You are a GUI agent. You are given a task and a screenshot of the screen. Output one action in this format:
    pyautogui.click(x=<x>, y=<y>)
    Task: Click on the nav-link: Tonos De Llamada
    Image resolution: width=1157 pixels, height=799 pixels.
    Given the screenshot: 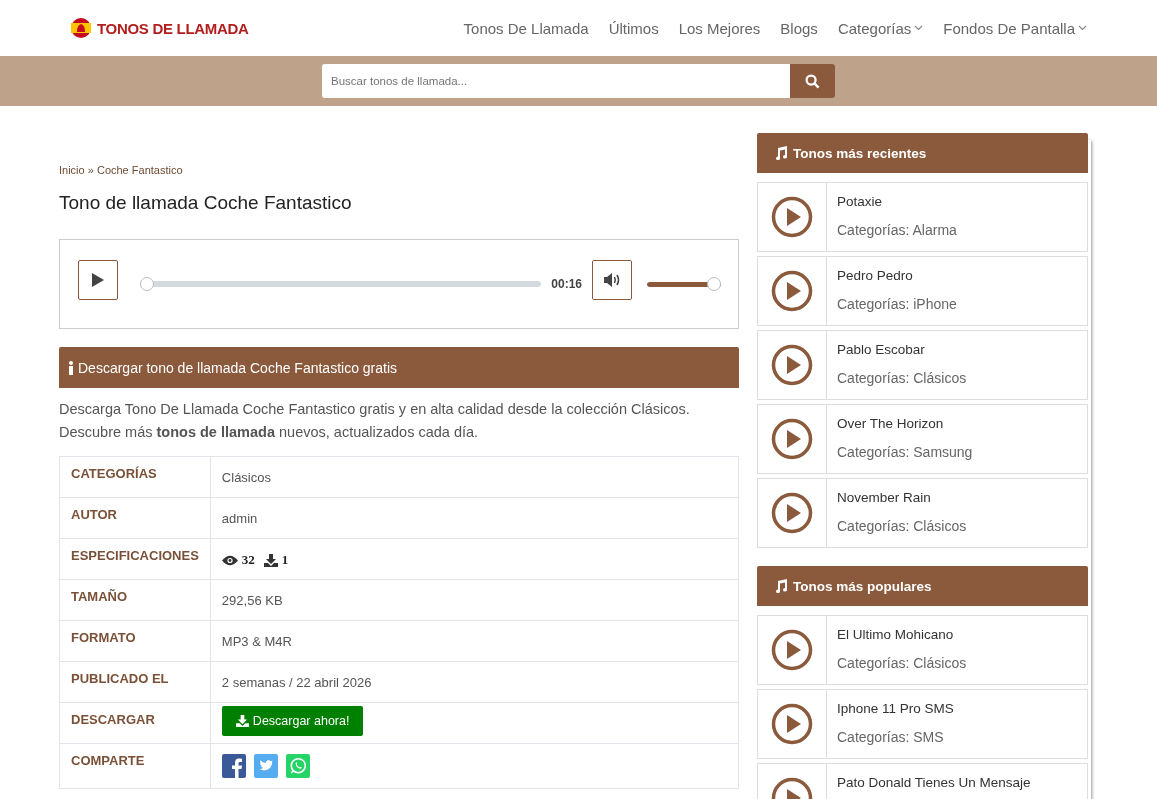 What is the action you would take?
    pyautogui.click(x=526, y=28)
    